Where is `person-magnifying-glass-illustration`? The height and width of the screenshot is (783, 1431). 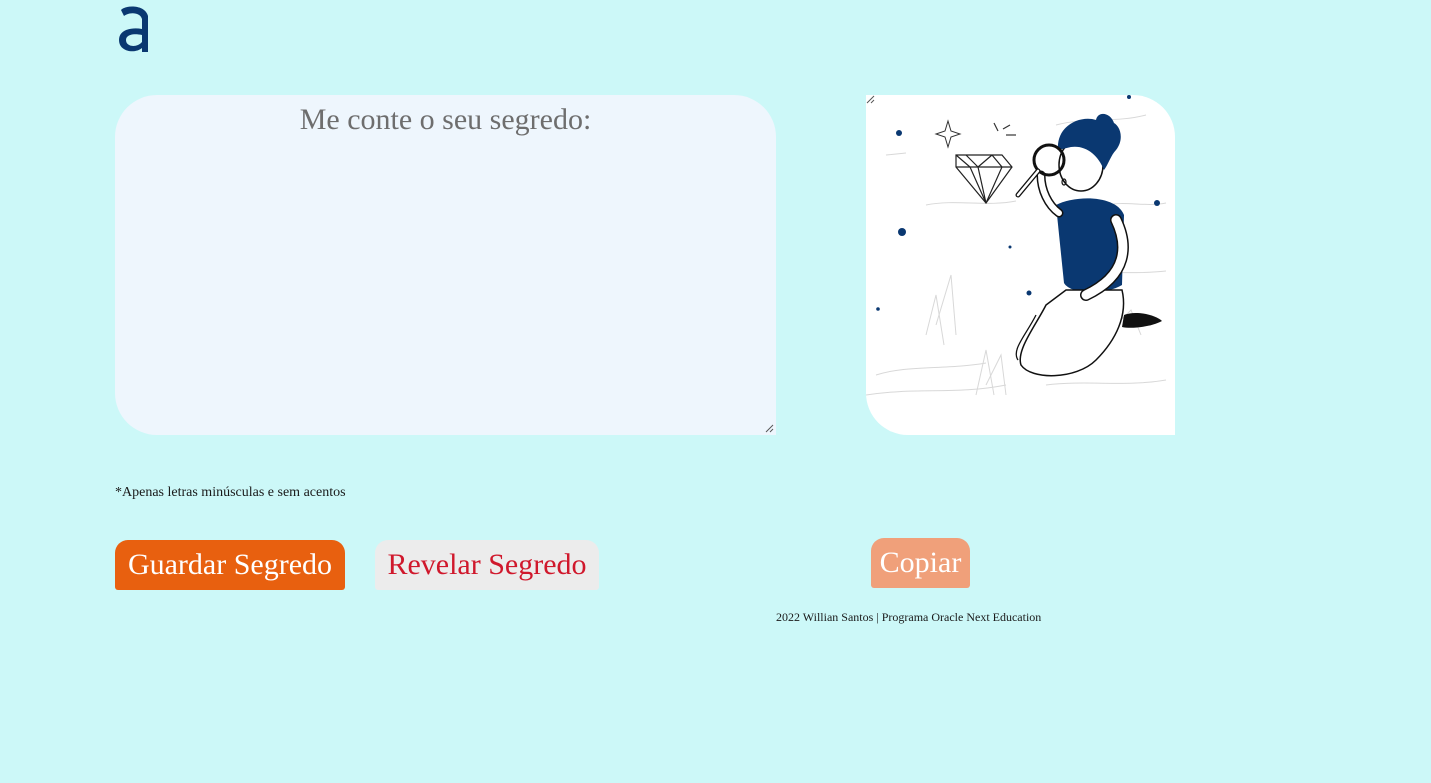
person-magnifying-glass-illustration is located at coordinates (1016, 245).